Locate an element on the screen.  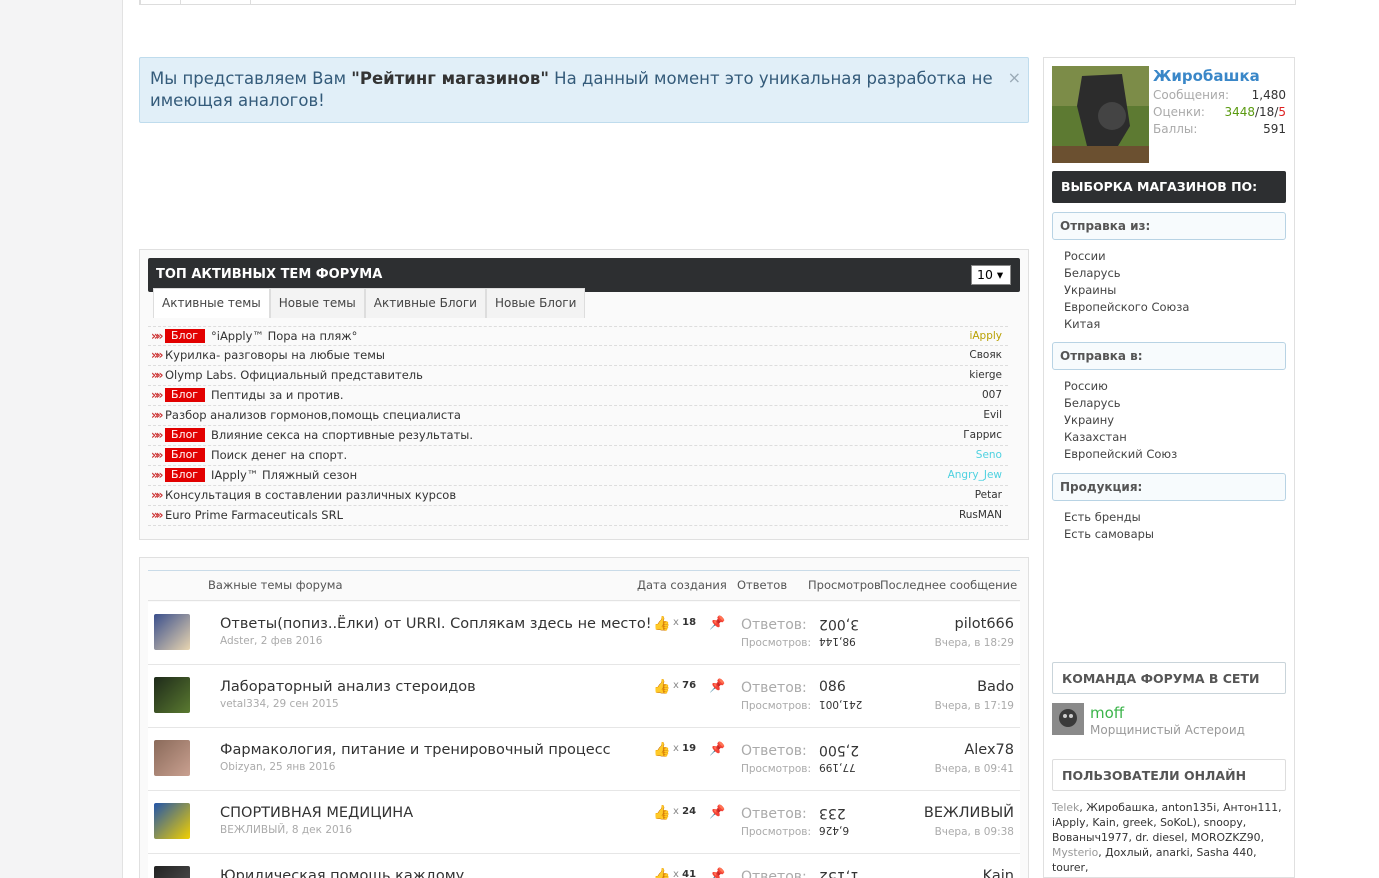
online-user-link: SoKoL) is located at coordinates (1178, 822).